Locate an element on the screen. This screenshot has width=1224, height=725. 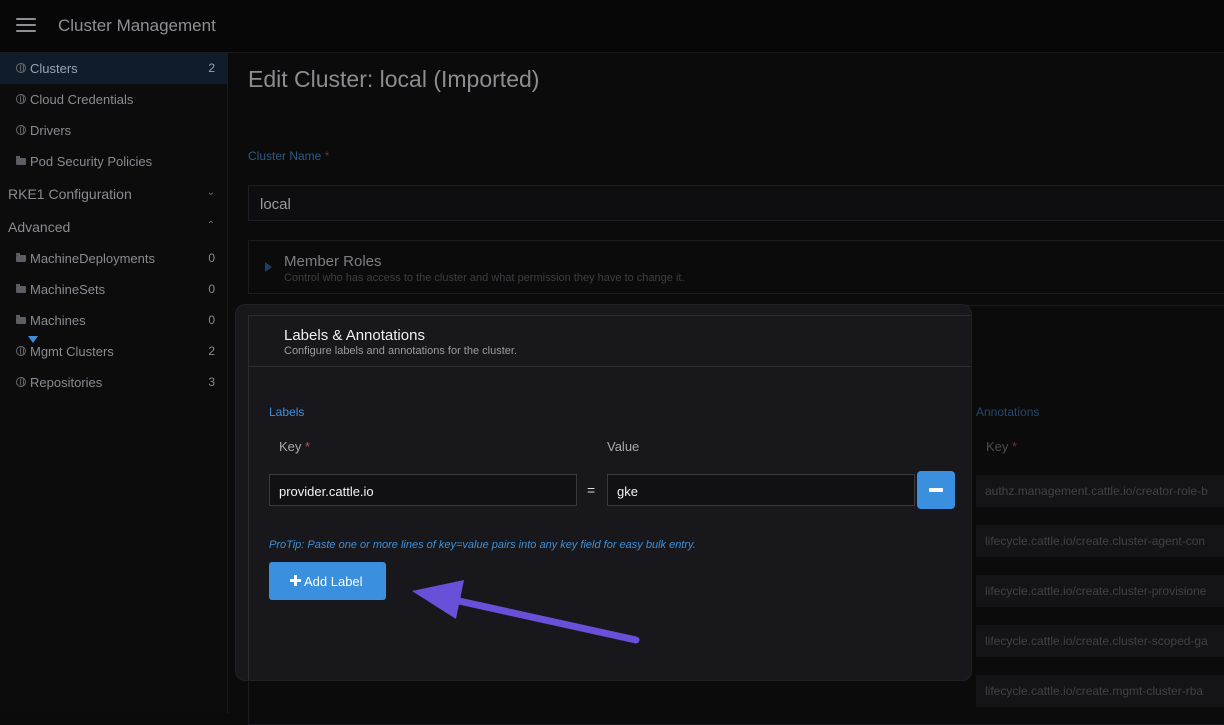
annotations-key-header: Key * is located at coordinates (1001, 446).